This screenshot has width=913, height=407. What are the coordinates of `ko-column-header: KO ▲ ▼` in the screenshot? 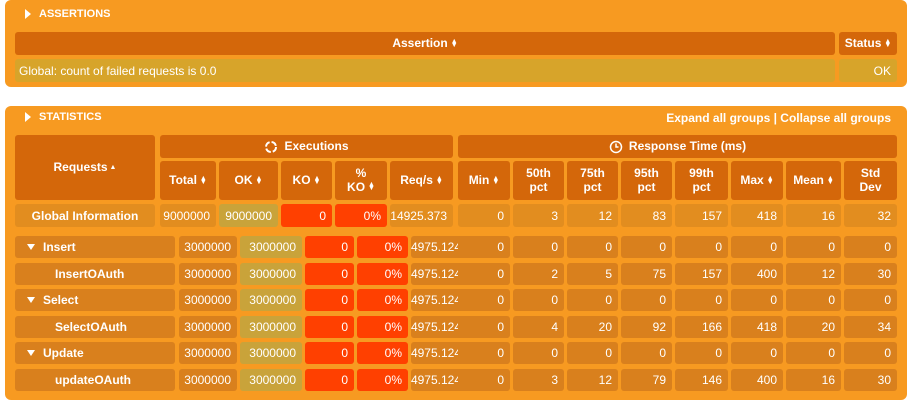 It's located at (306, 180).